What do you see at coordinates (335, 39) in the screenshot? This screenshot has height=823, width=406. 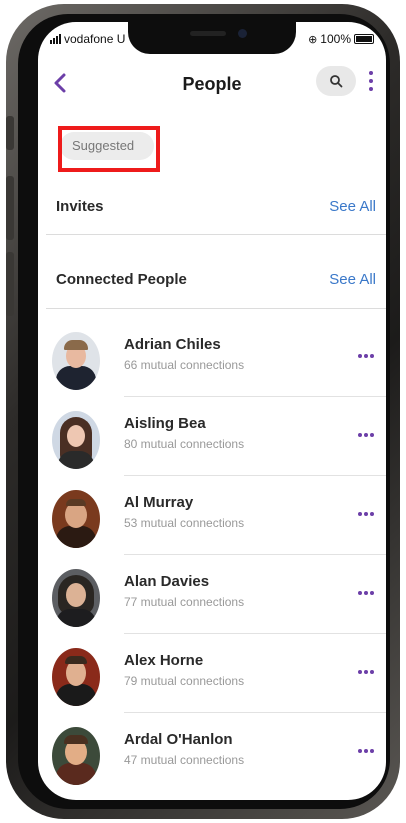 I see `battery-percentage: 100%` at bounding box center [335, 39].